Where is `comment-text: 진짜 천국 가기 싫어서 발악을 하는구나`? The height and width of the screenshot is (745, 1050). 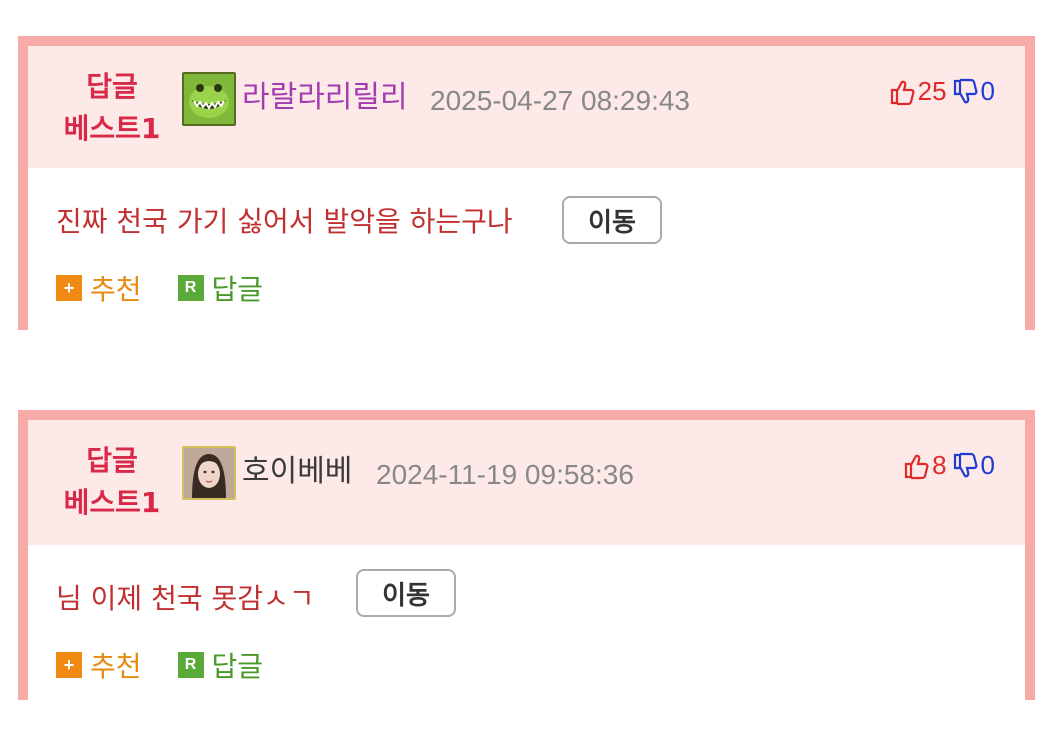
comment-text: 진짜 천국 가기 싫어서 발악을 하는구나 is located at coordinates (284, 221).